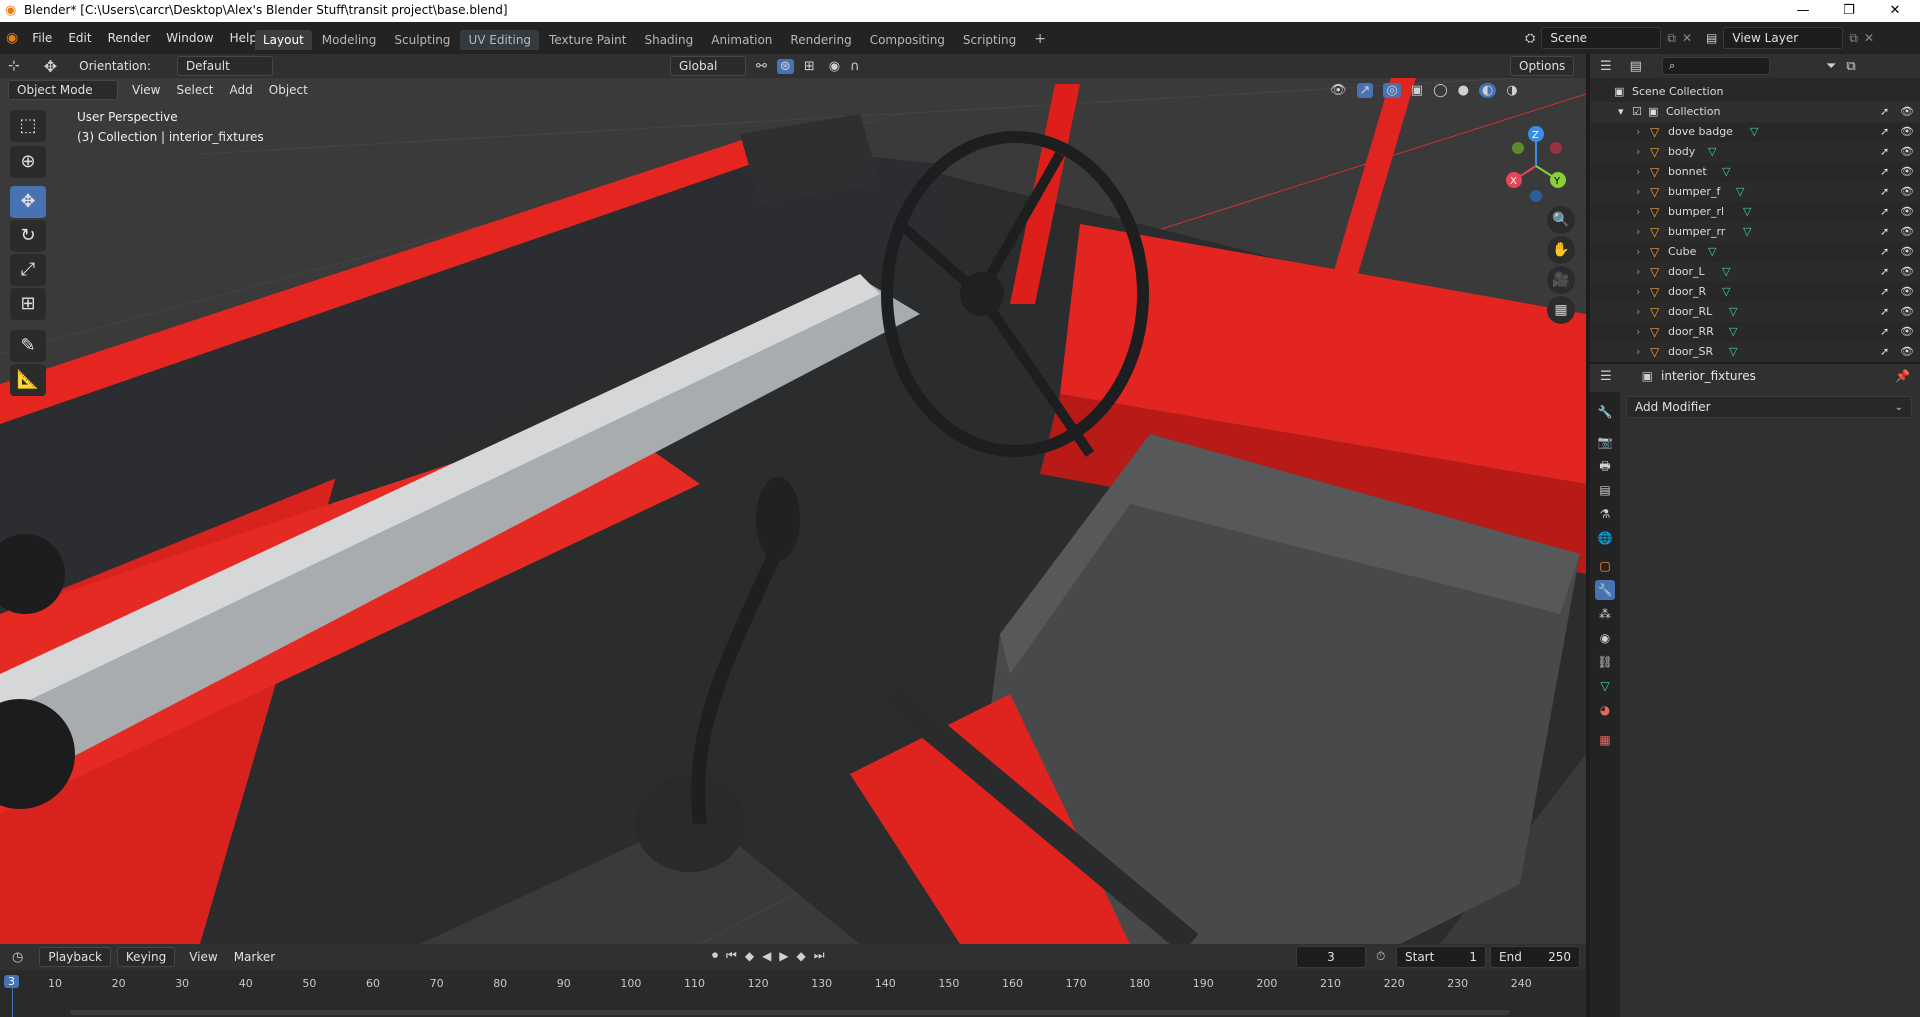 This screenshot has width=1920, height=1017. Describe the element at coordinates (1540, 161) in the screenshot. I see `navigation-gizmo: Z X Y` at that location.